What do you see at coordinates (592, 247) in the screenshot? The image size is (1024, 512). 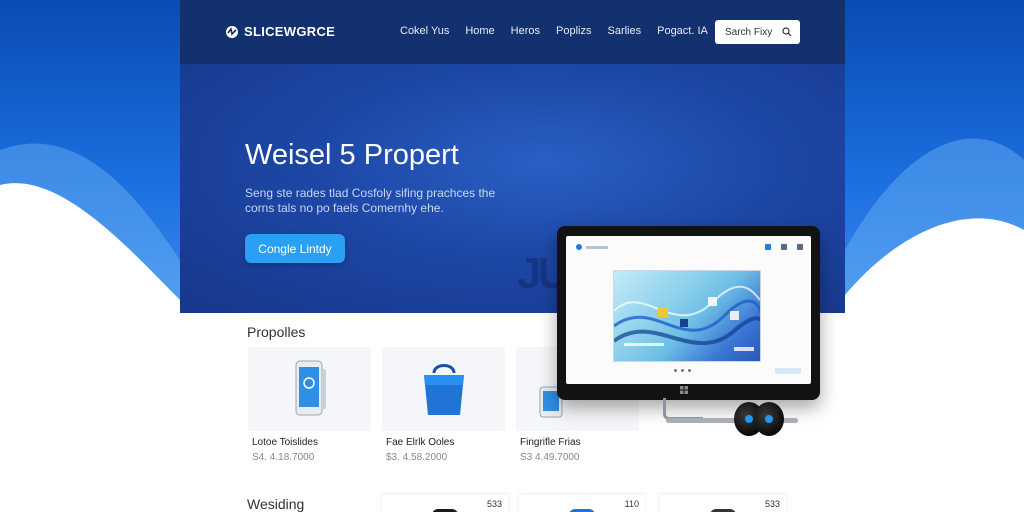 I see `screen-brand` at bounding box center [592, 247].